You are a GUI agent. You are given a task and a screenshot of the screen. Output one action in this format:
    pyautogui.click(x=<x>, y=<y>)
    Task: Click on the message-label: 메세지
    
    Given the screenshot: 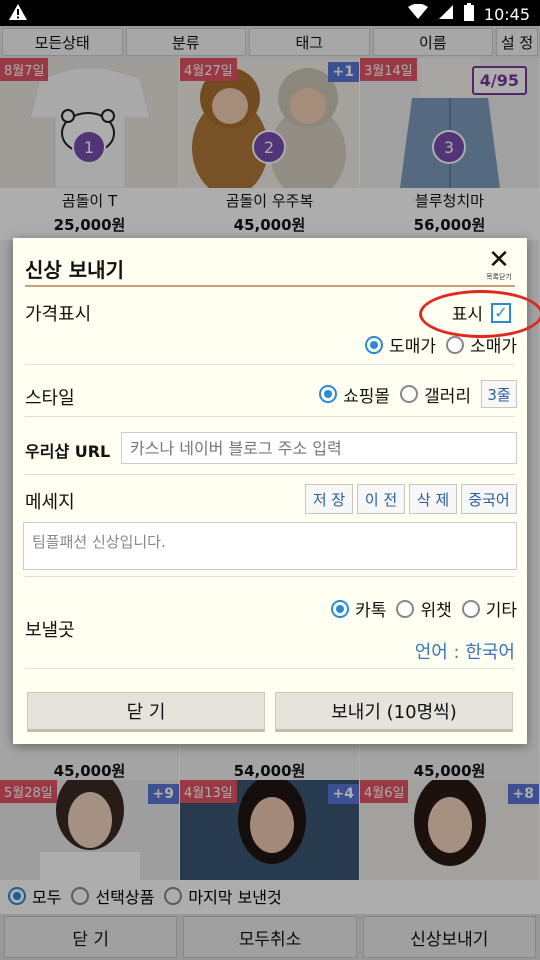 What is the action you would take?
    pyautogui.click(x=50, y=502)
    